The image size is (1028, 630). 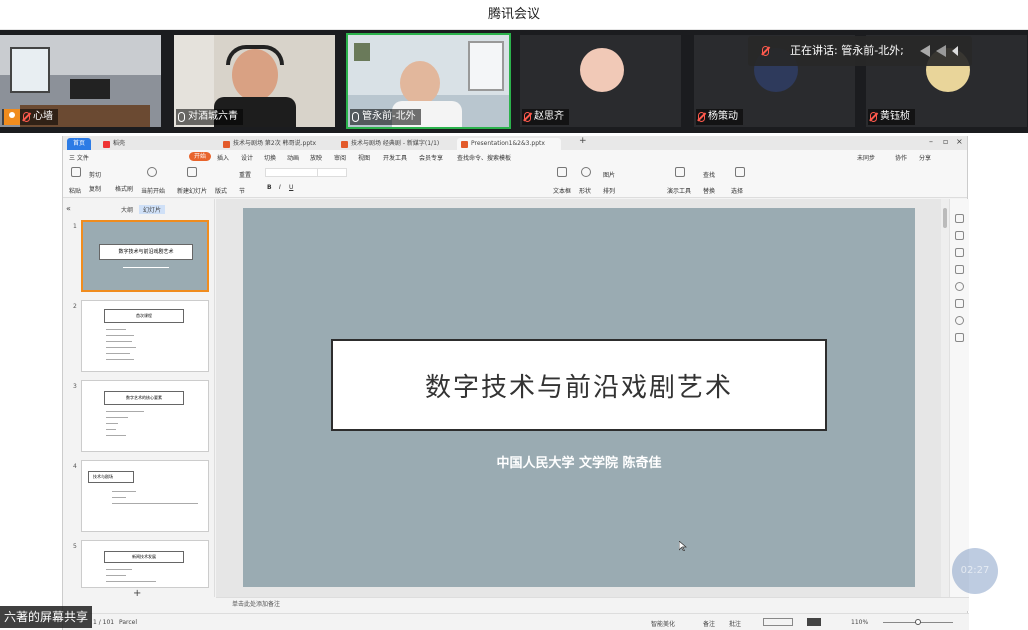 I want to click on command-search: 查找命令、搜索模板, so click(x=484, y=157).